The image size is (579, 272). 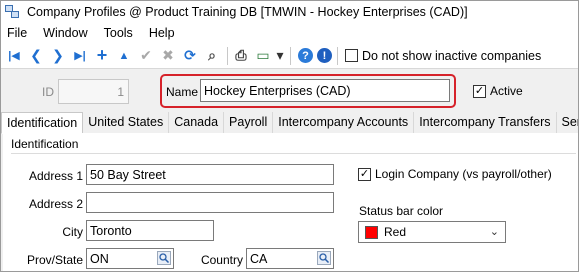 What do you see at coordinates (72, 232) in the screenshot?
I see `city-label: City` at bounding box center [72, 232].